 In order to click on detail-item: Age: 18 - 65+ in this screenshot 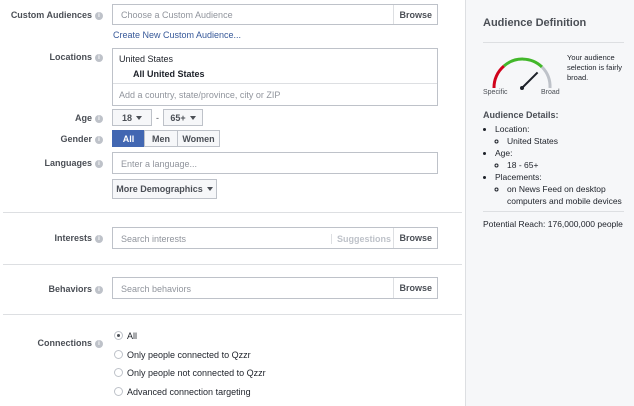, I will do `click(564, 159)`.